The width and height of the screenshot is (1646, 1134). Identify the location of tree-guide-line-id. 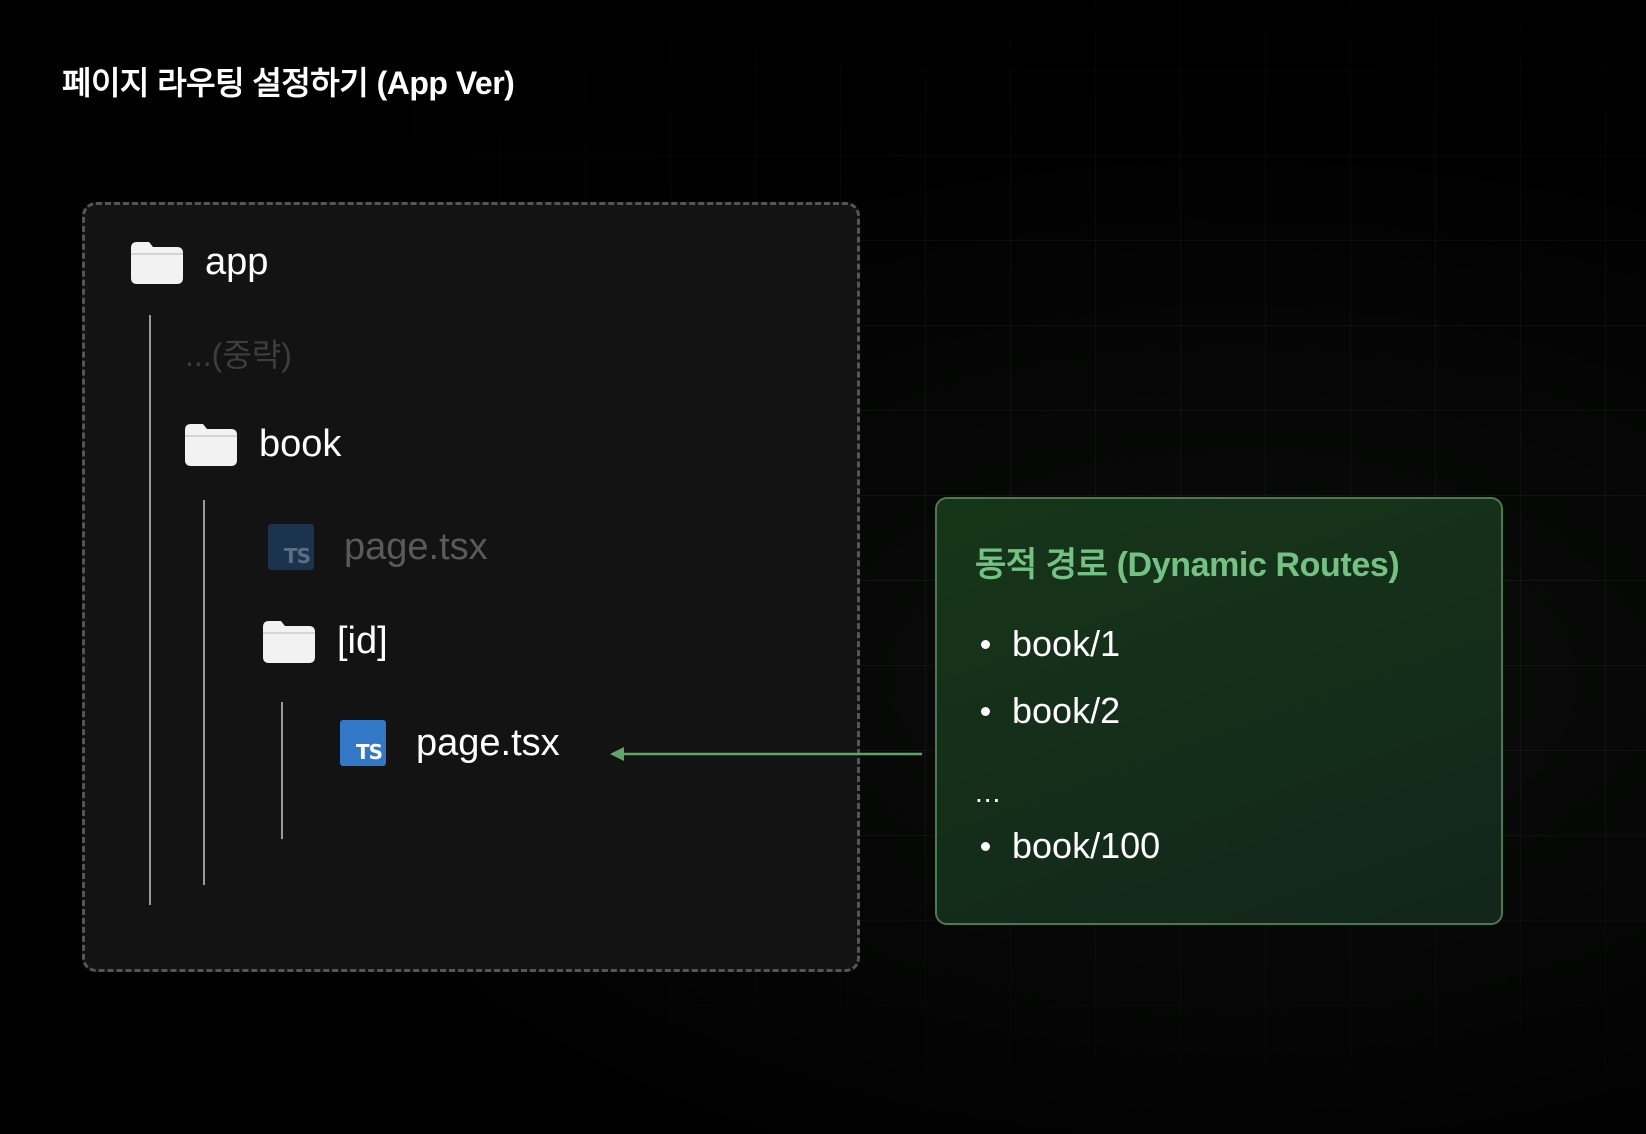
(282, 770).